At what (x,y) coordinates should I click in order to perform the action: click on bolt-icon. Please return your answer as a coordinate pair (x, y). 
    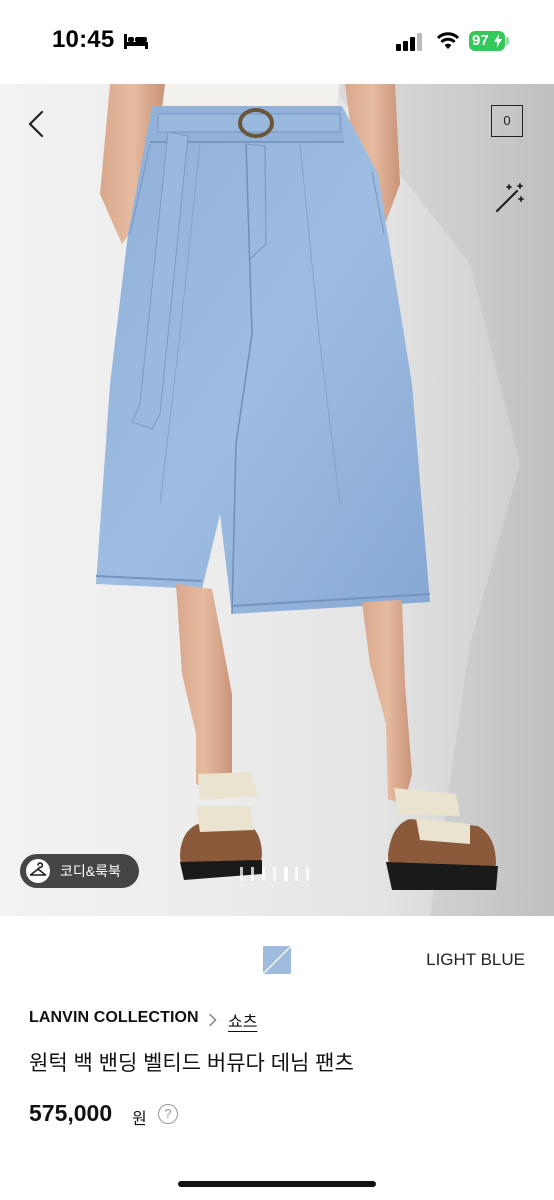
    Looking at the image, I should click on (498, 41).